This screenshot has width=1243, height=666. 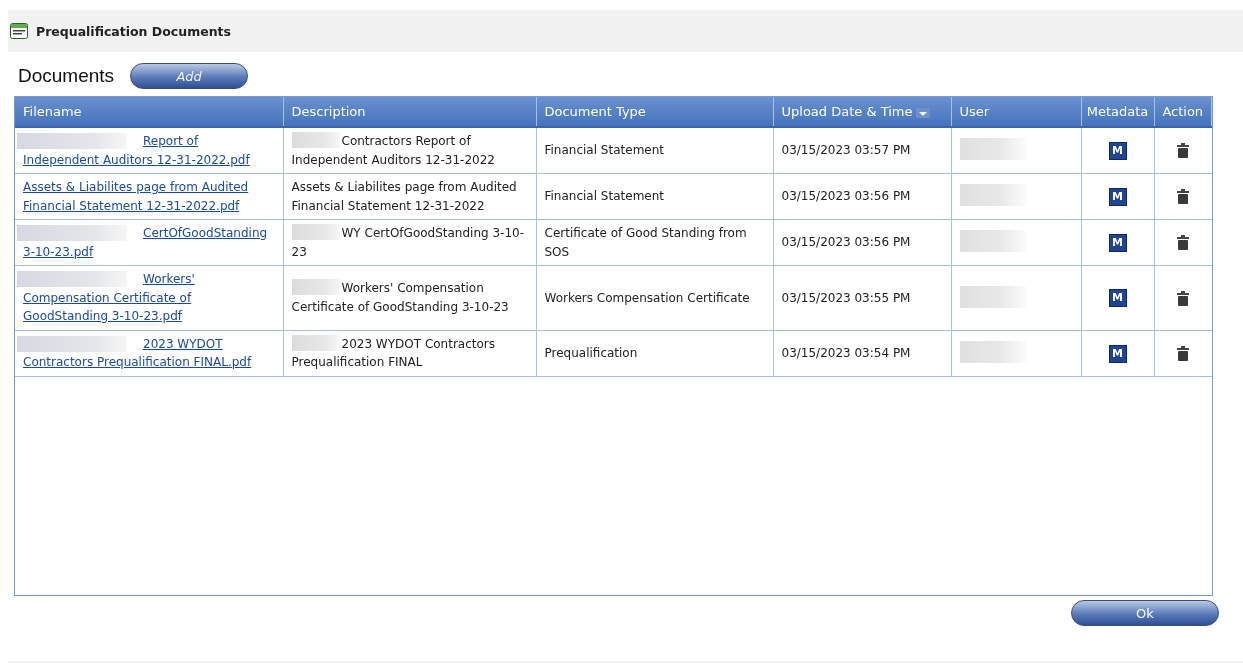 What do you see at coordinates (591, 352) in the screenshot?
I see `document-type-text: Prequalification` at bounding box center [591, 352].